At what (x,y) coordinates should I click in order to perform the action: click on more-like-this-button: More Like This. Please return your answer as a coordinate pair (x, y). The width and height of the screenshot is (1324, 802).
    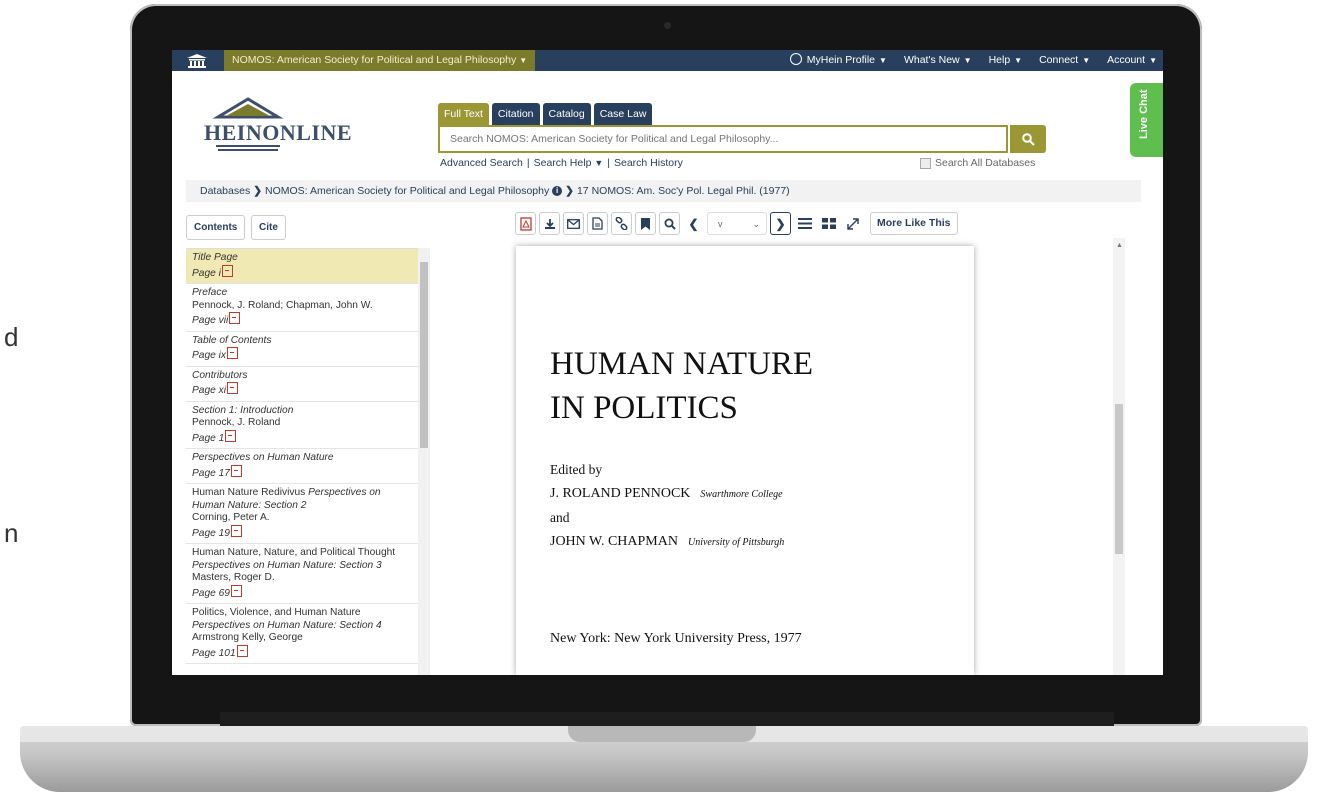
    Looking at the image, I should click on (914, 223).